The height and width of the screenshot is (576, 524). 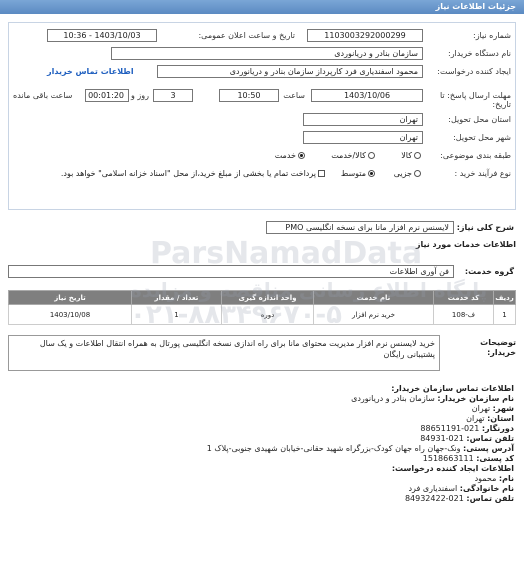 I want to click on creator-label: ایجاد کننده درخواست:, so click(x=474, y=71).